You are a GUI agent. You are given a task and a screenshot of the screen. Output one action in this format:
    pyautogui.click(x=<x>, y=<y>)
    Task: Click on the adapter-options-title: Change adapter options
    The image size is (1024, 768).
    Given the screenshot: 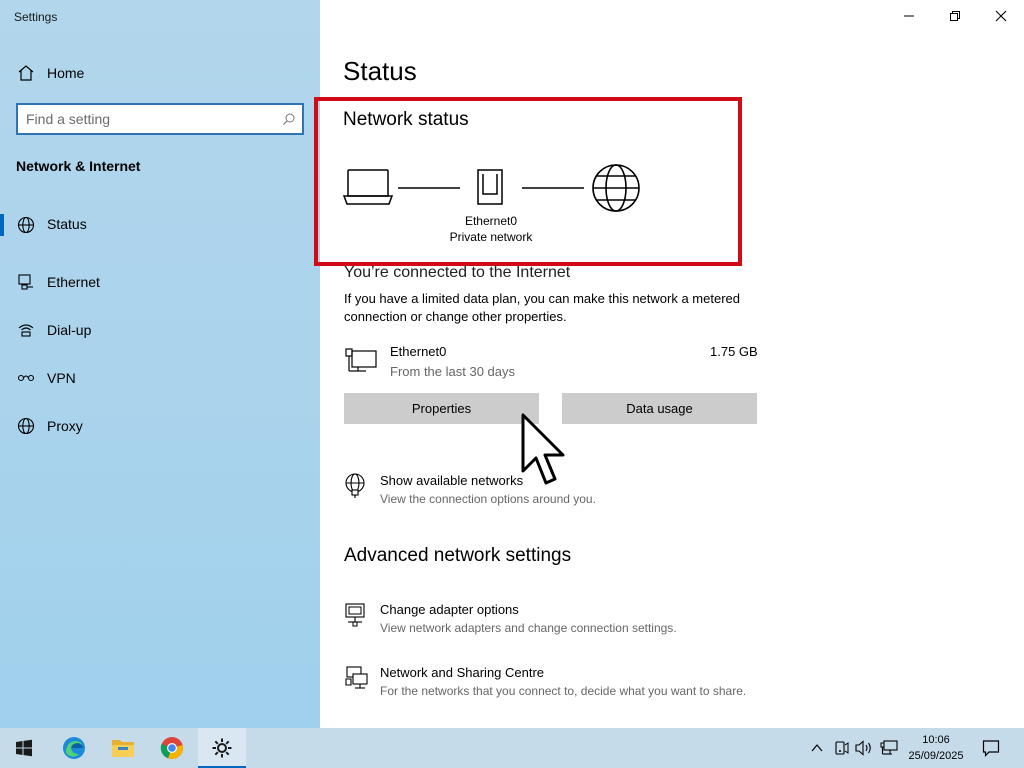 What is the action you would take?
    pyautogui.click(x=449, y=609)
    